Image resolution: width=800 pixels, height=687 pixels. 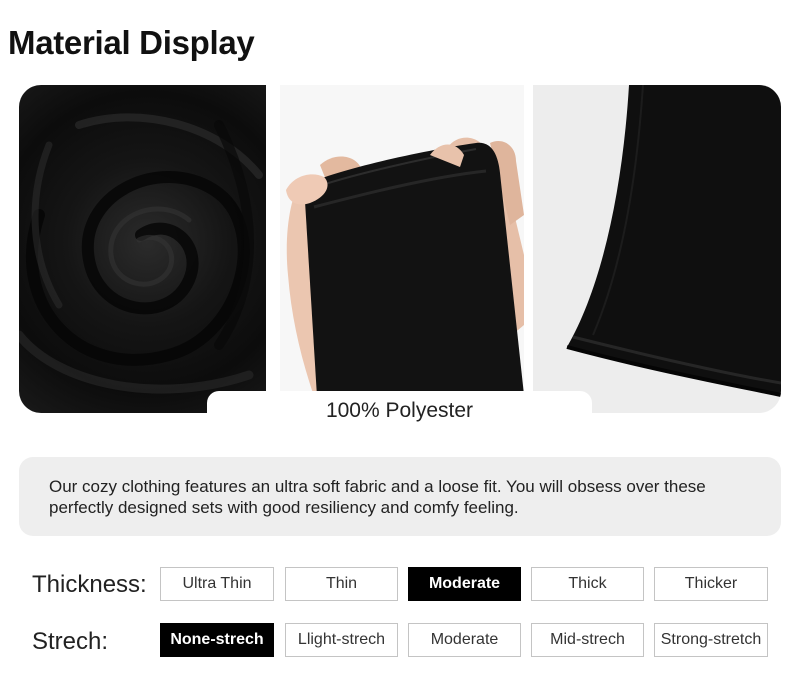 I want to click on thickness-option-thick: Thick, so click(x=587, y=584).